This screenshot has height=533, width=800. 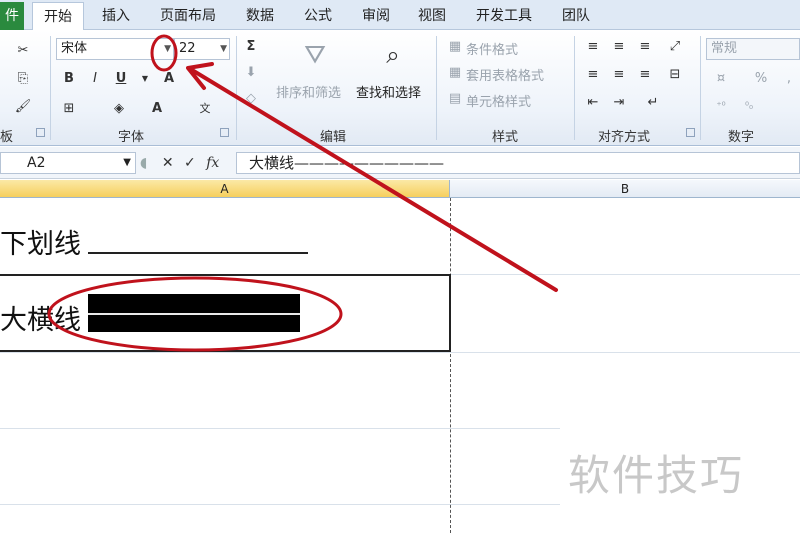 What do you see at coordinates (164, 53) in the screenshot?
I see `annotation-circle-font-dropdown` at bounding box center [164, 53].